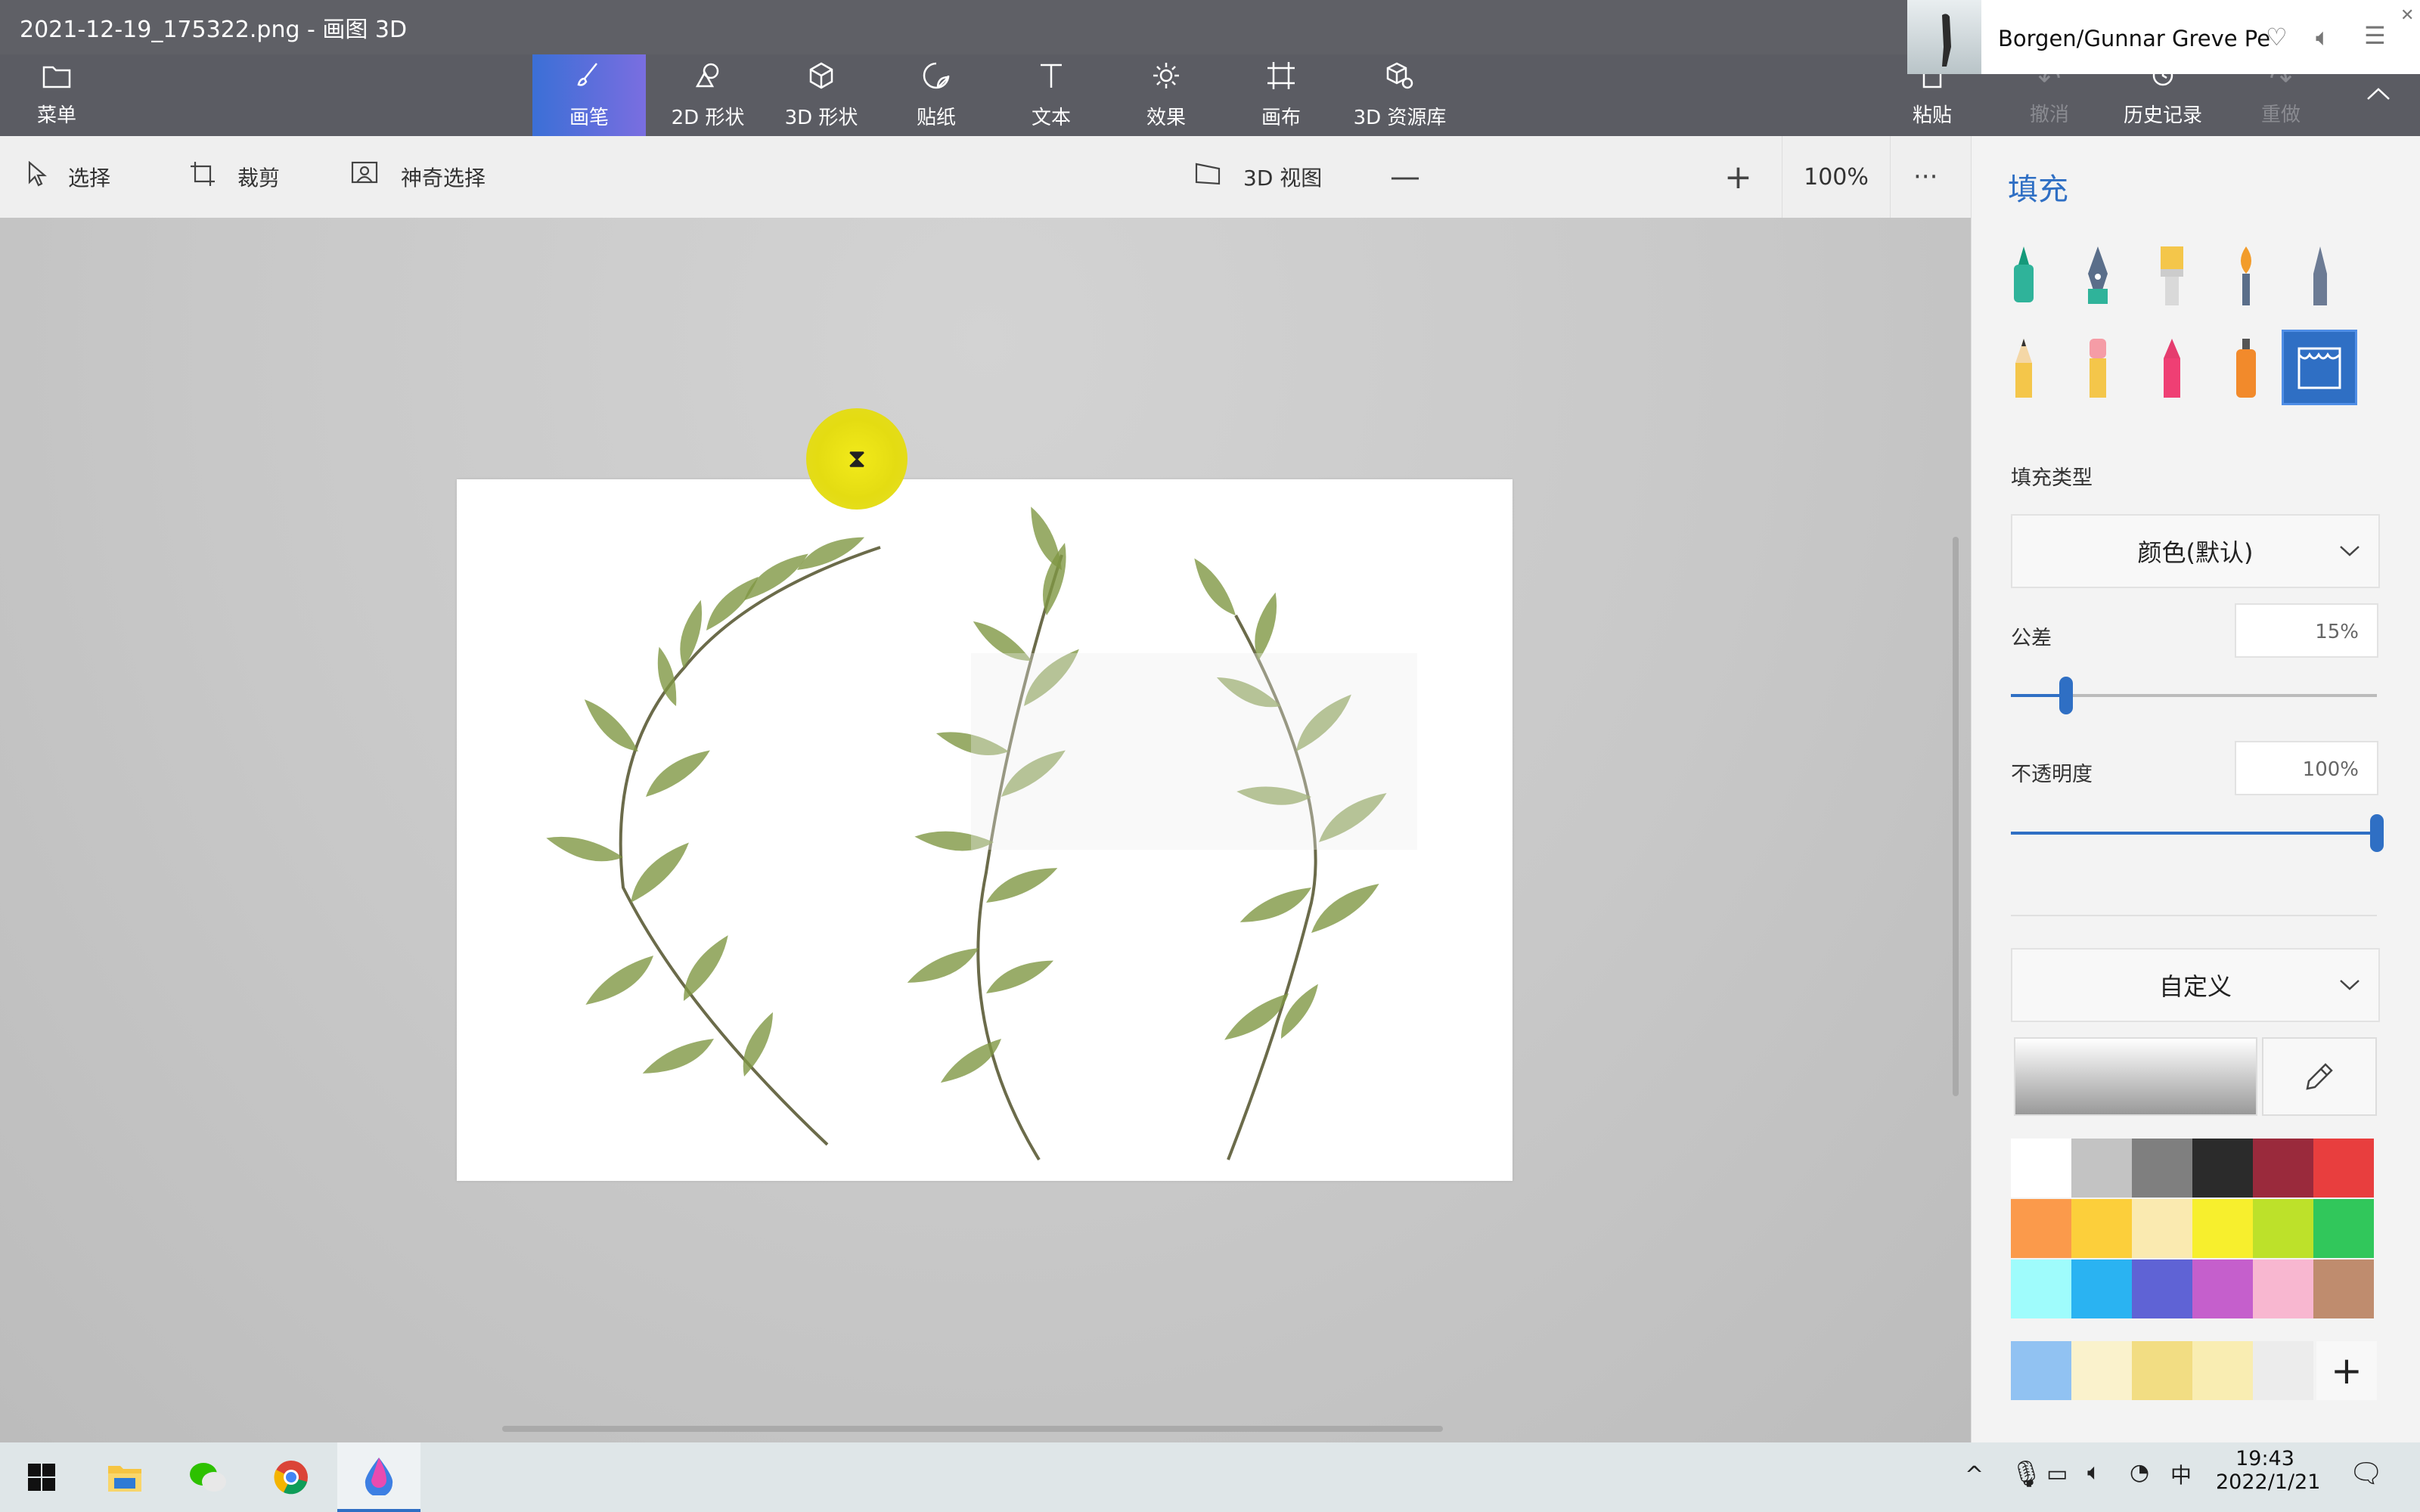 The width and height of the screenshot is (2420, 1512). Describe the element at coordinates (2277, 37) in the screenshot. I see `heart-icon: ♡` at that location.